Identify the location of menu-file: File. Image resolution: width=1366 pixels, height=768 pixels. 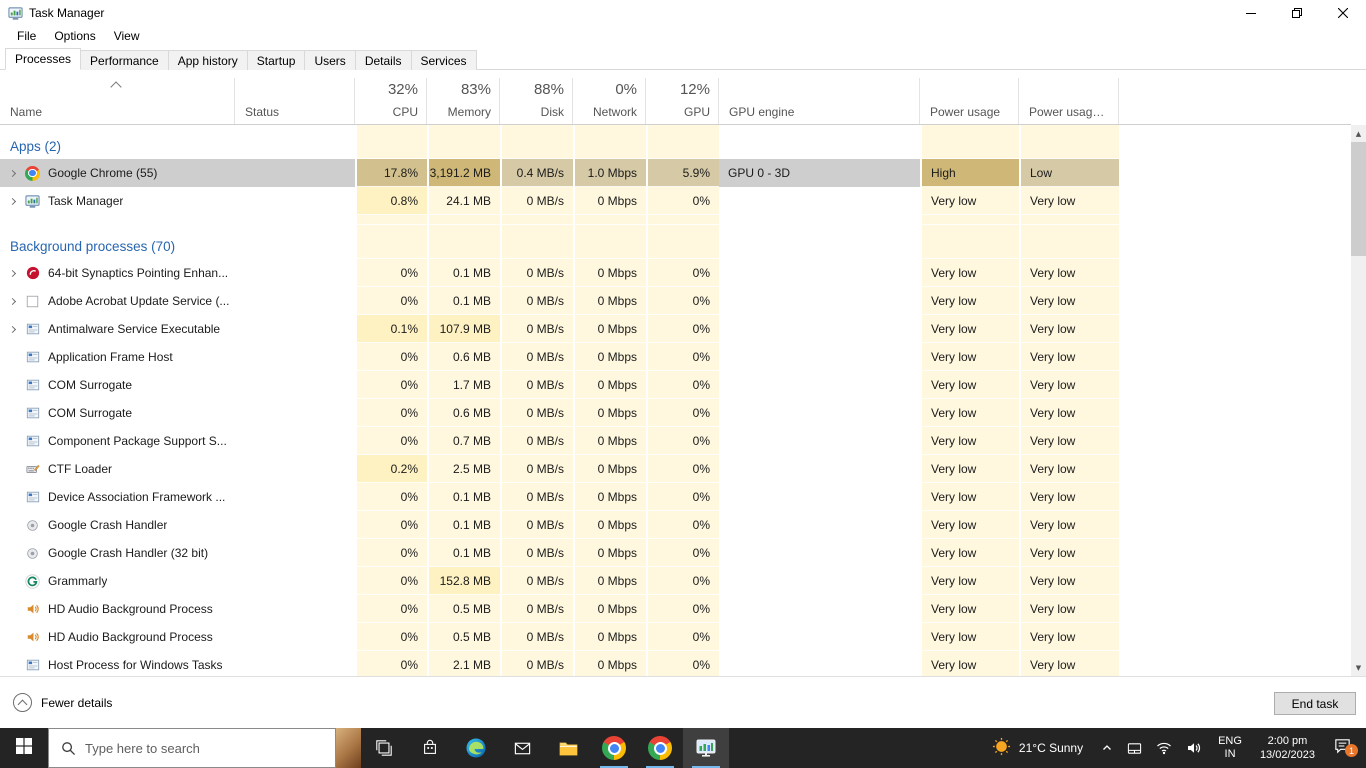
(26, 36).